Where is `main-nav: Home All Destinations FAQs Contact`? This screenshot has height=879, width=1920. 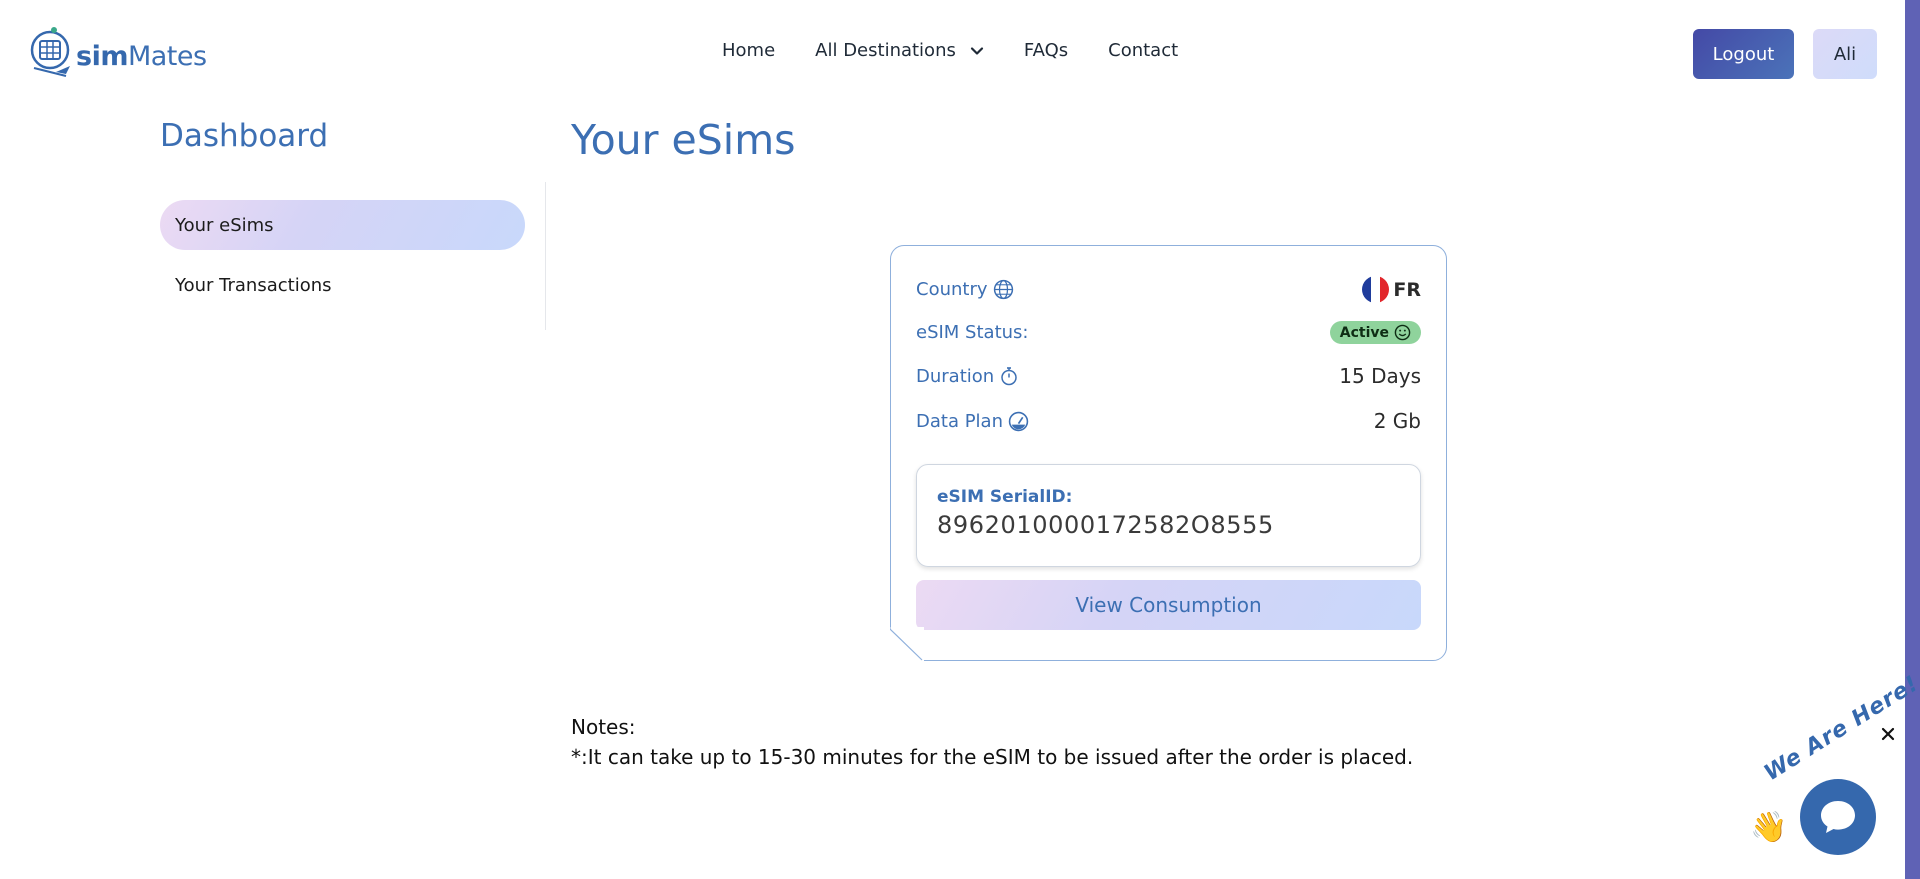
main-nav: Home All Destinations FAQs Contact is located at coordinates (970, 50).